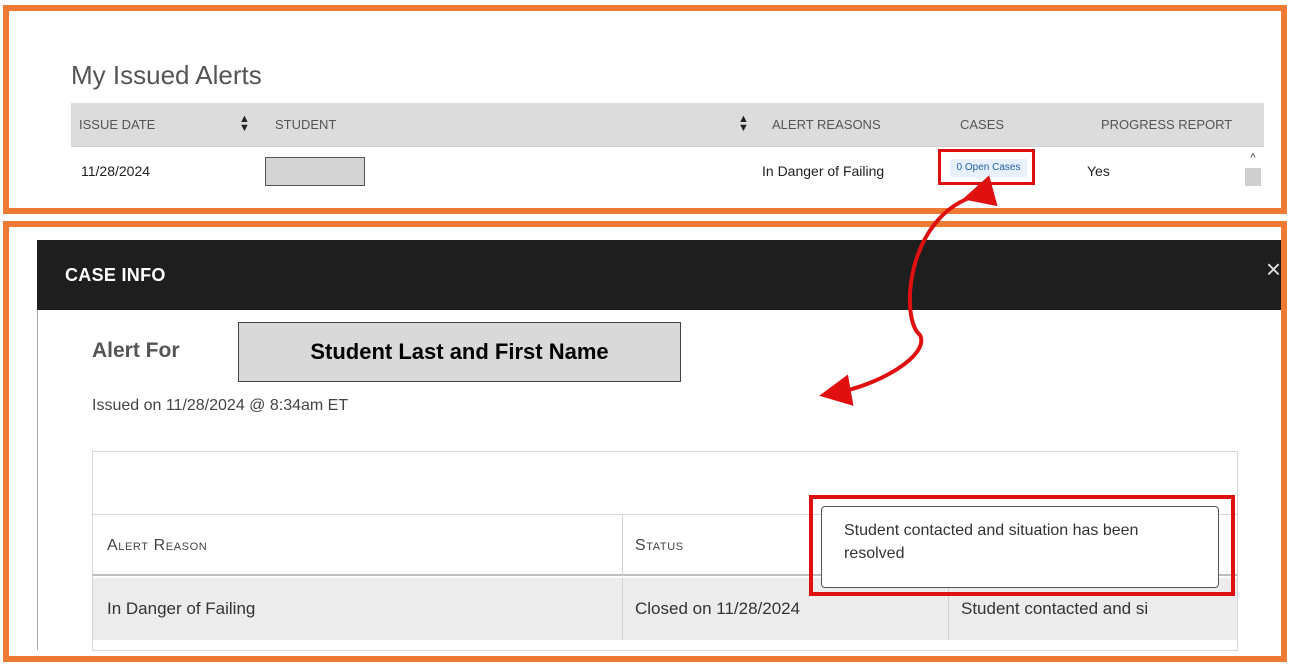 The width and height of the screenshot is (1291, 664). I want to click on scroll-up-icon: ^, so click(1253, 156).